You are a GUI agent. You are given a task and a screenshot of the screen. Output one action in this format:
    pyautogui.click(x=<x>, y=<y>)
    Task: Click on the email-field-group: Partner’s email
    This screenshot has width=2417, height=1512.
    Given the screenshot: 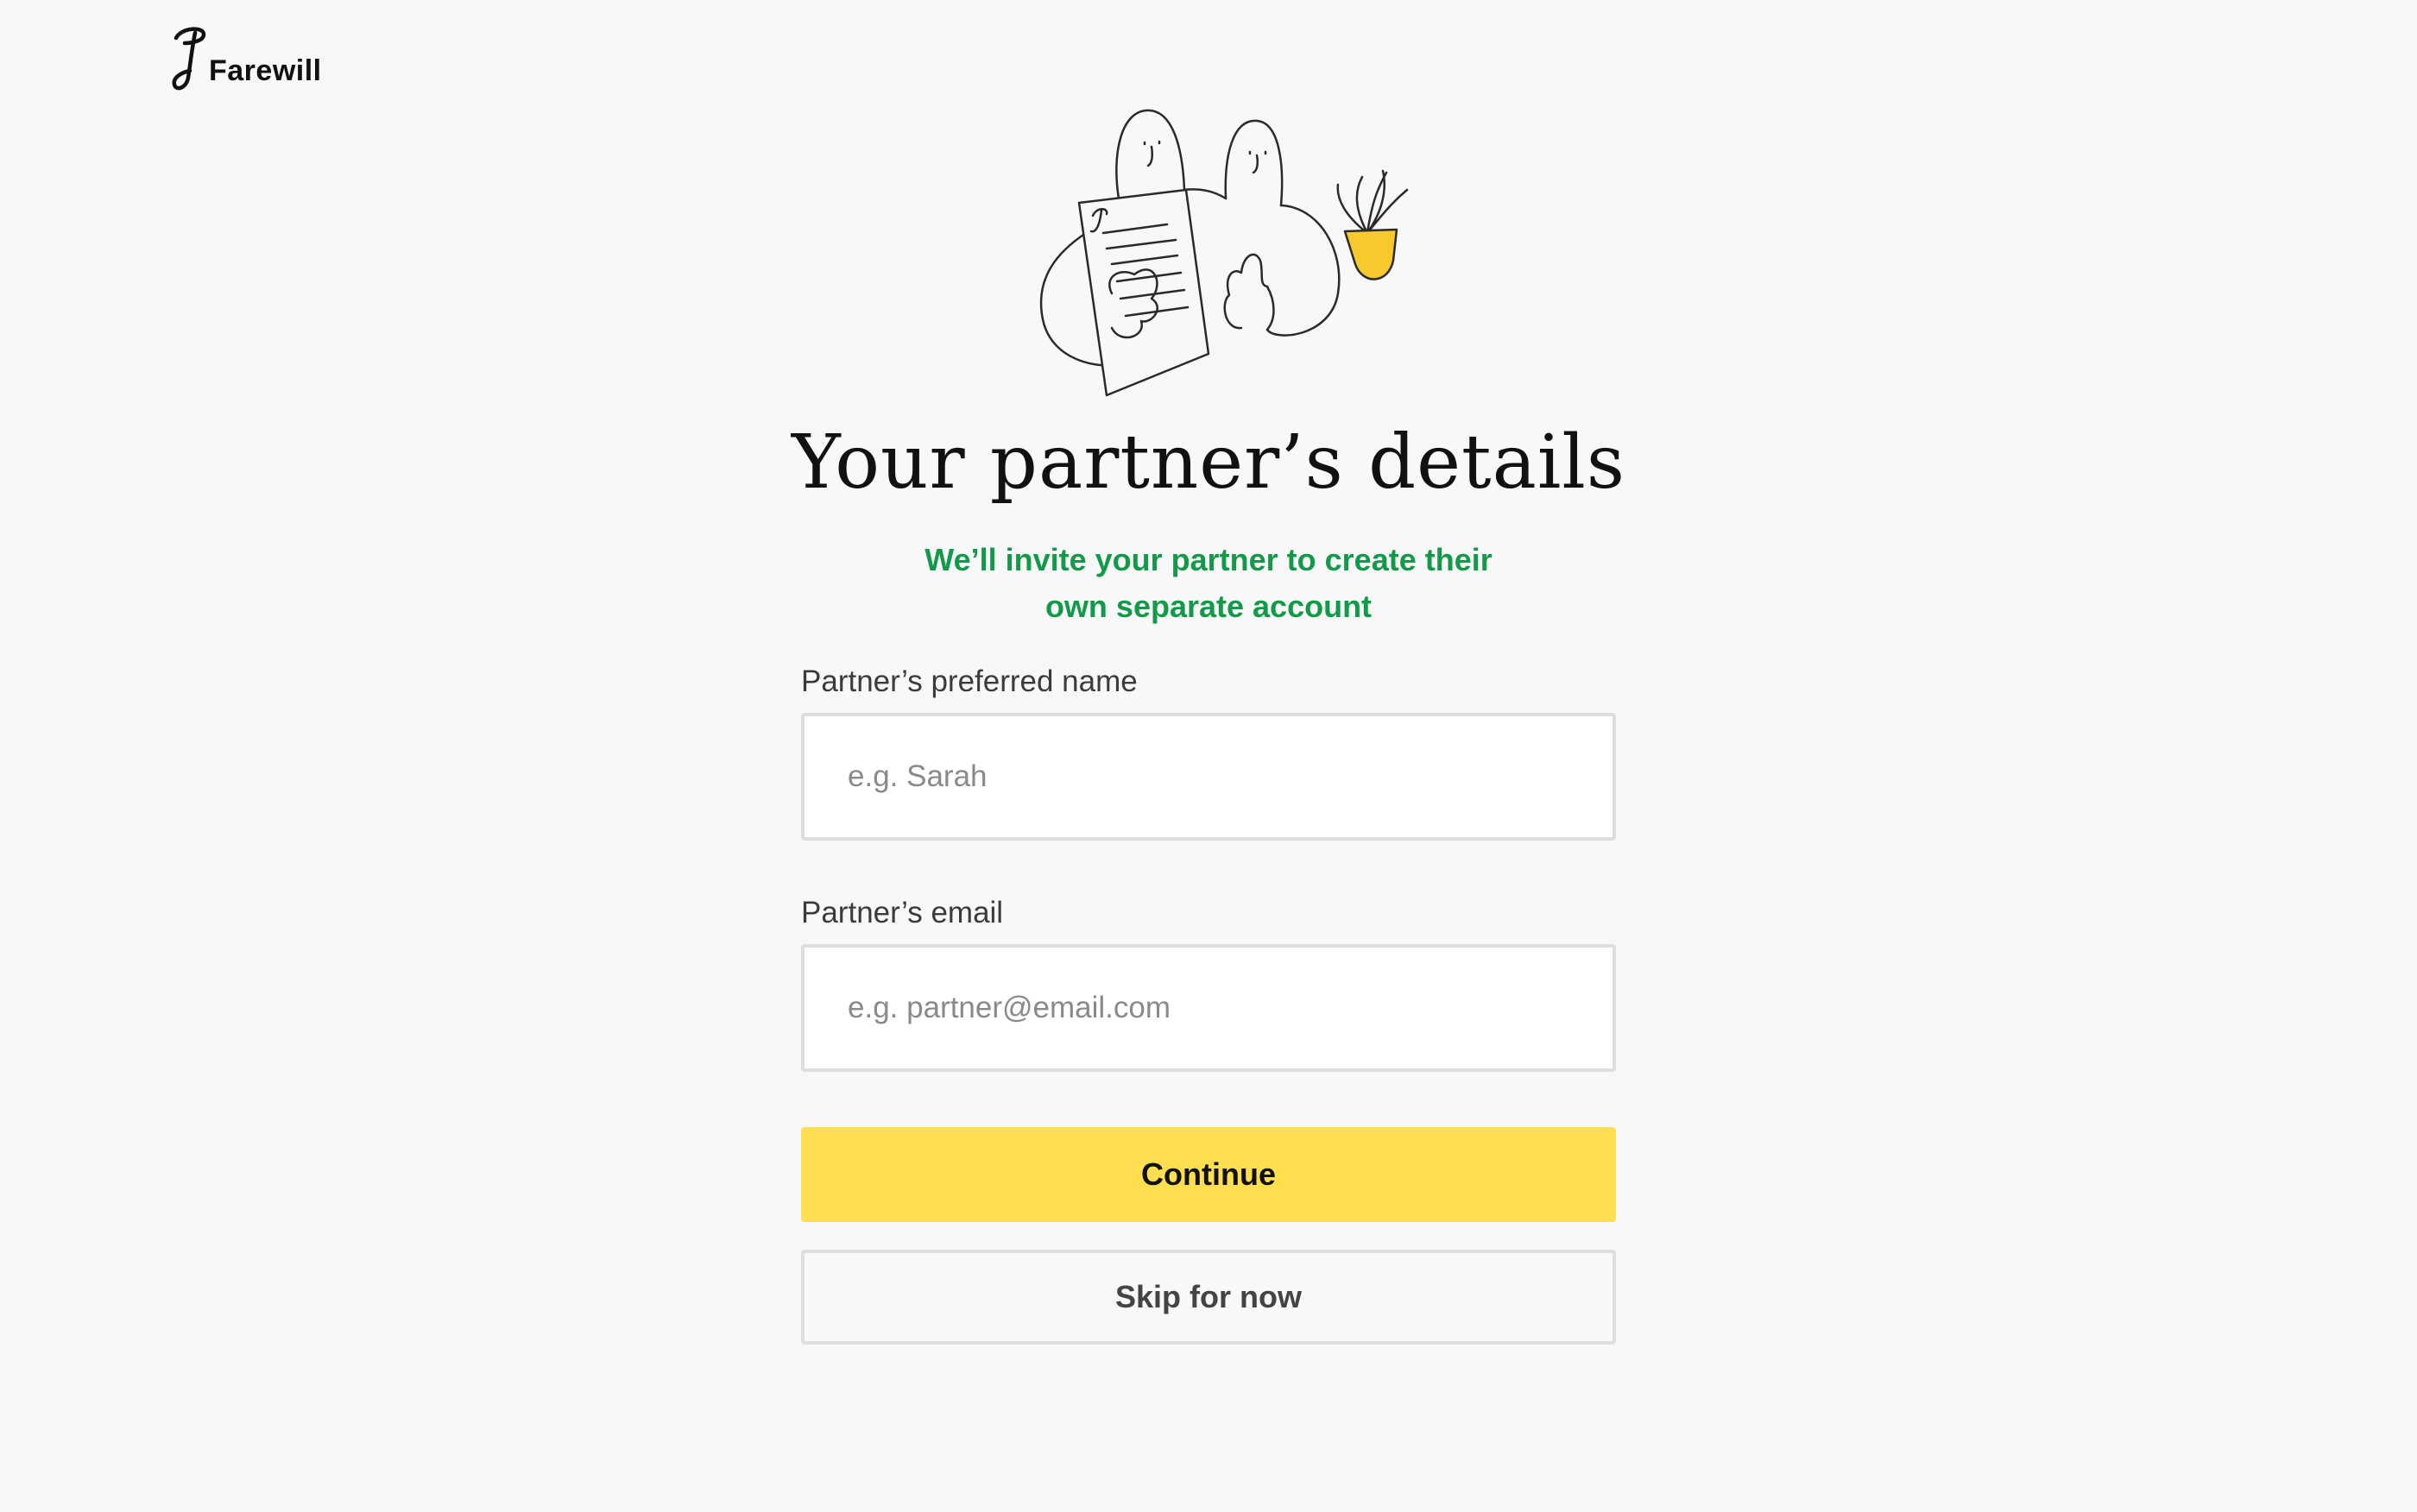 What is the action you would take?
    pyautogui.click(x=1208, y=984)
    